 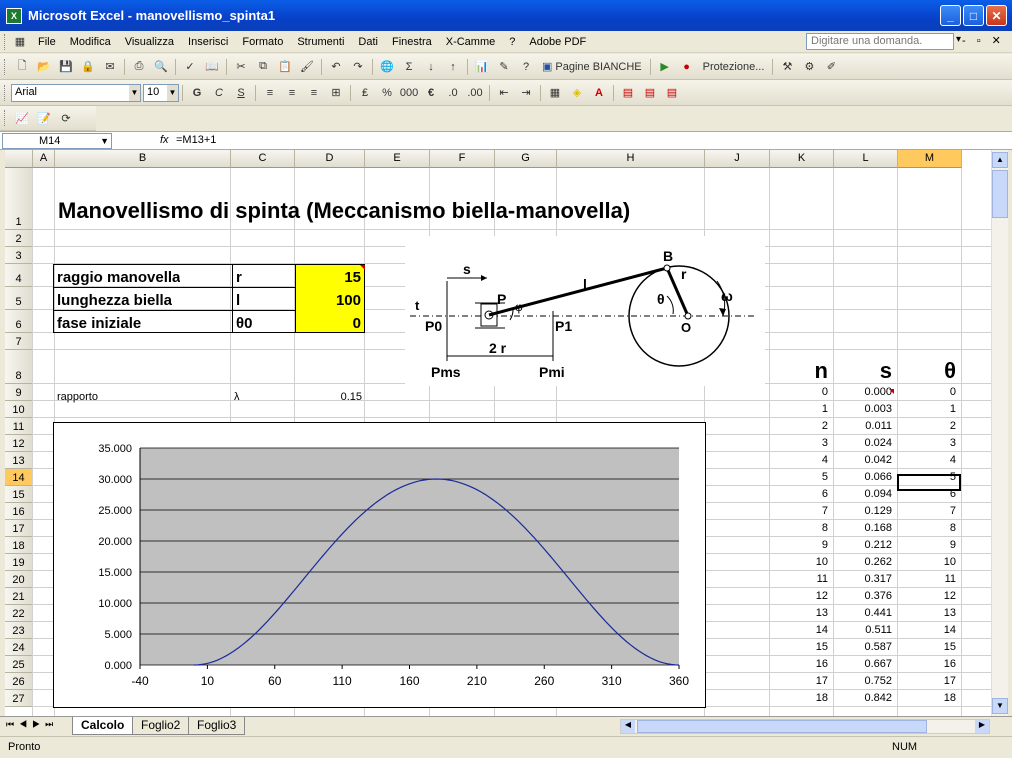 I want to click on tool-c-icon: ✐, so click(x=831, y=67).